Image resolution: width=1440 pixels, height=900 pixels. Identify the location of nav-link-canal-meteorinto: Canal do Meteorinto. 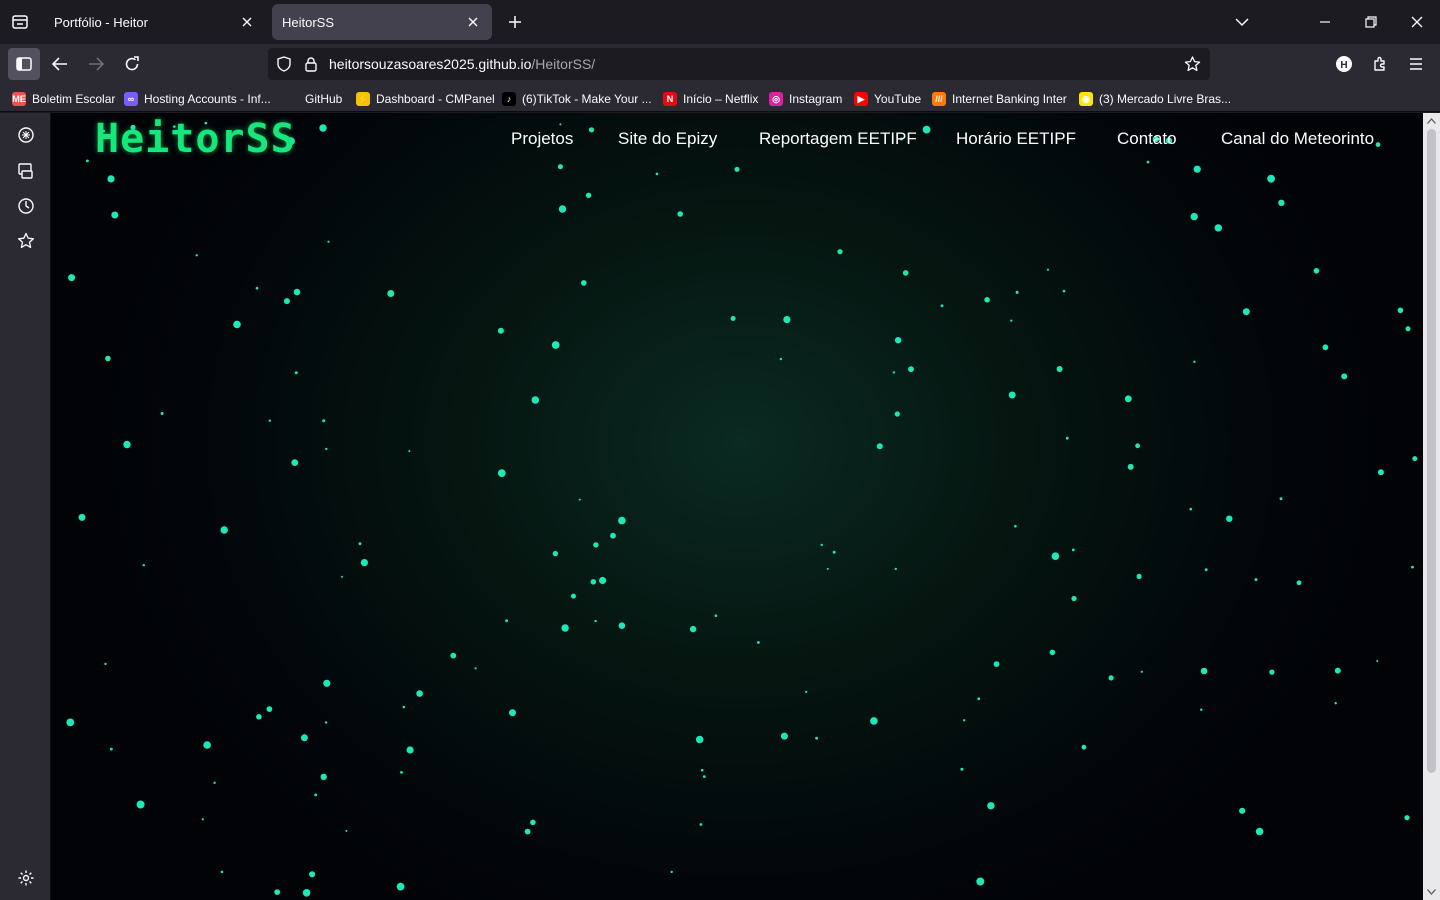
(1297, 139).